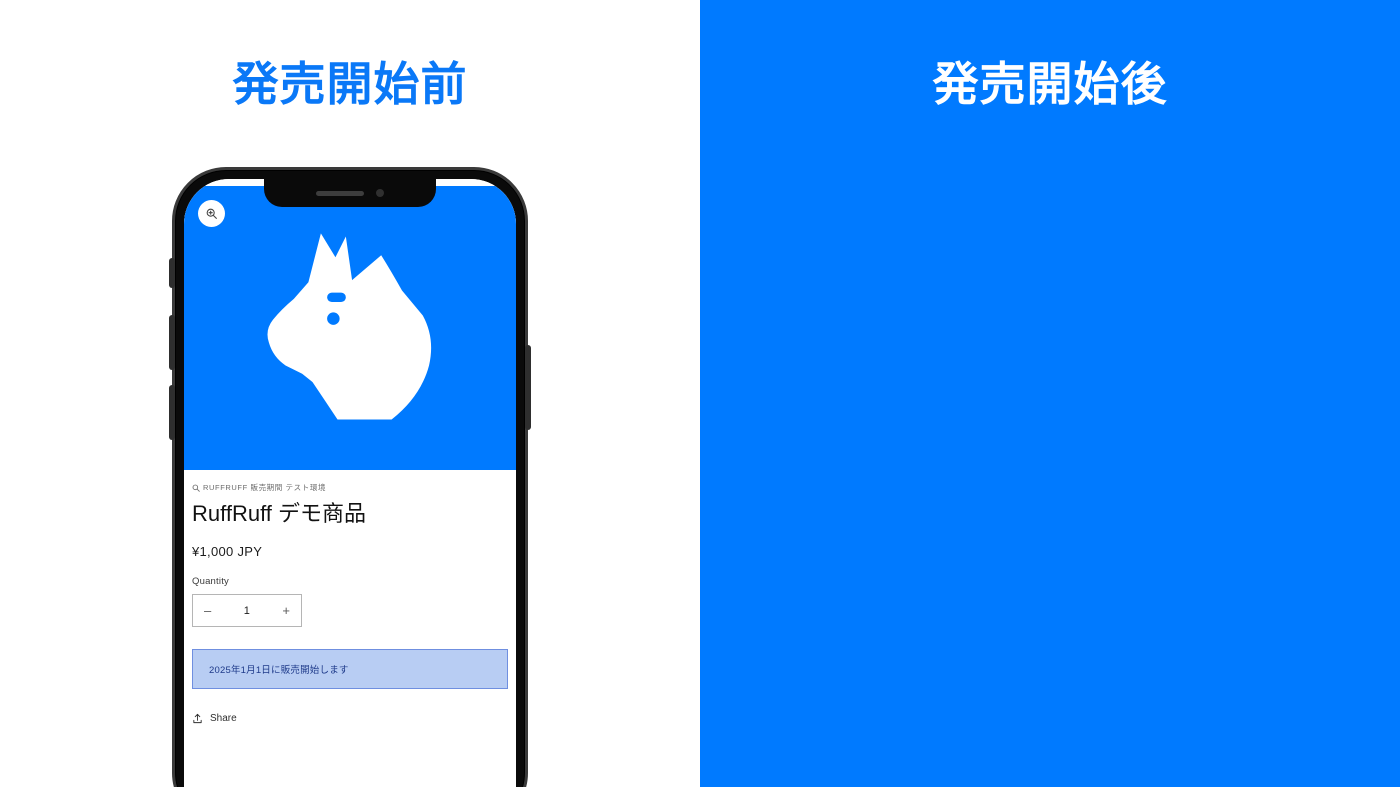 Image resolution: width=1400 pixels, height=787 pixels. Describe the element at coordinates (286, 610) in the screenshot. I see `quantity-increment-button: +` at that location.